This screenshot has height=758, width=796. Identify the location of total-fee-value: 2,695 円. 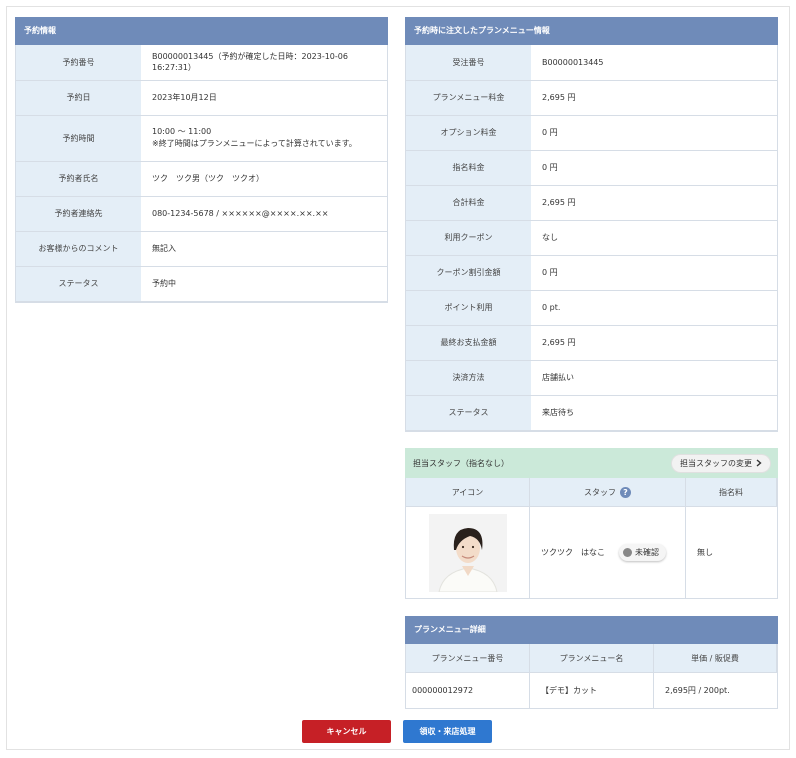
(654, 203).